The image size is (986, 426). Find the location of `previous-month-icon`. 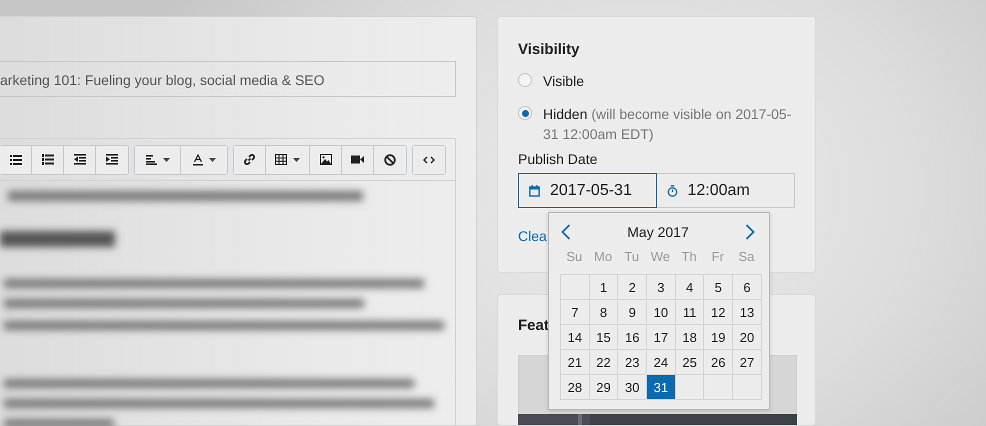

previous-month-icon is located at coordinates (566, 232).